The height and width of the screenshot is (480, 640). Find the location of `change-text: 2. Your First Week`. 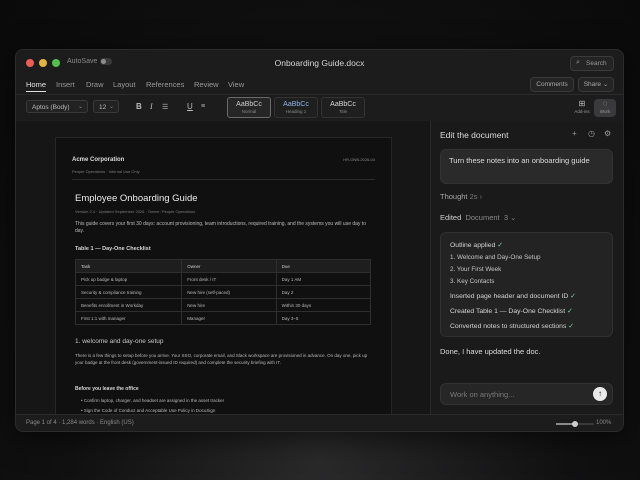

change-text: 2. Your First Week is located at coordinates (476, 269).